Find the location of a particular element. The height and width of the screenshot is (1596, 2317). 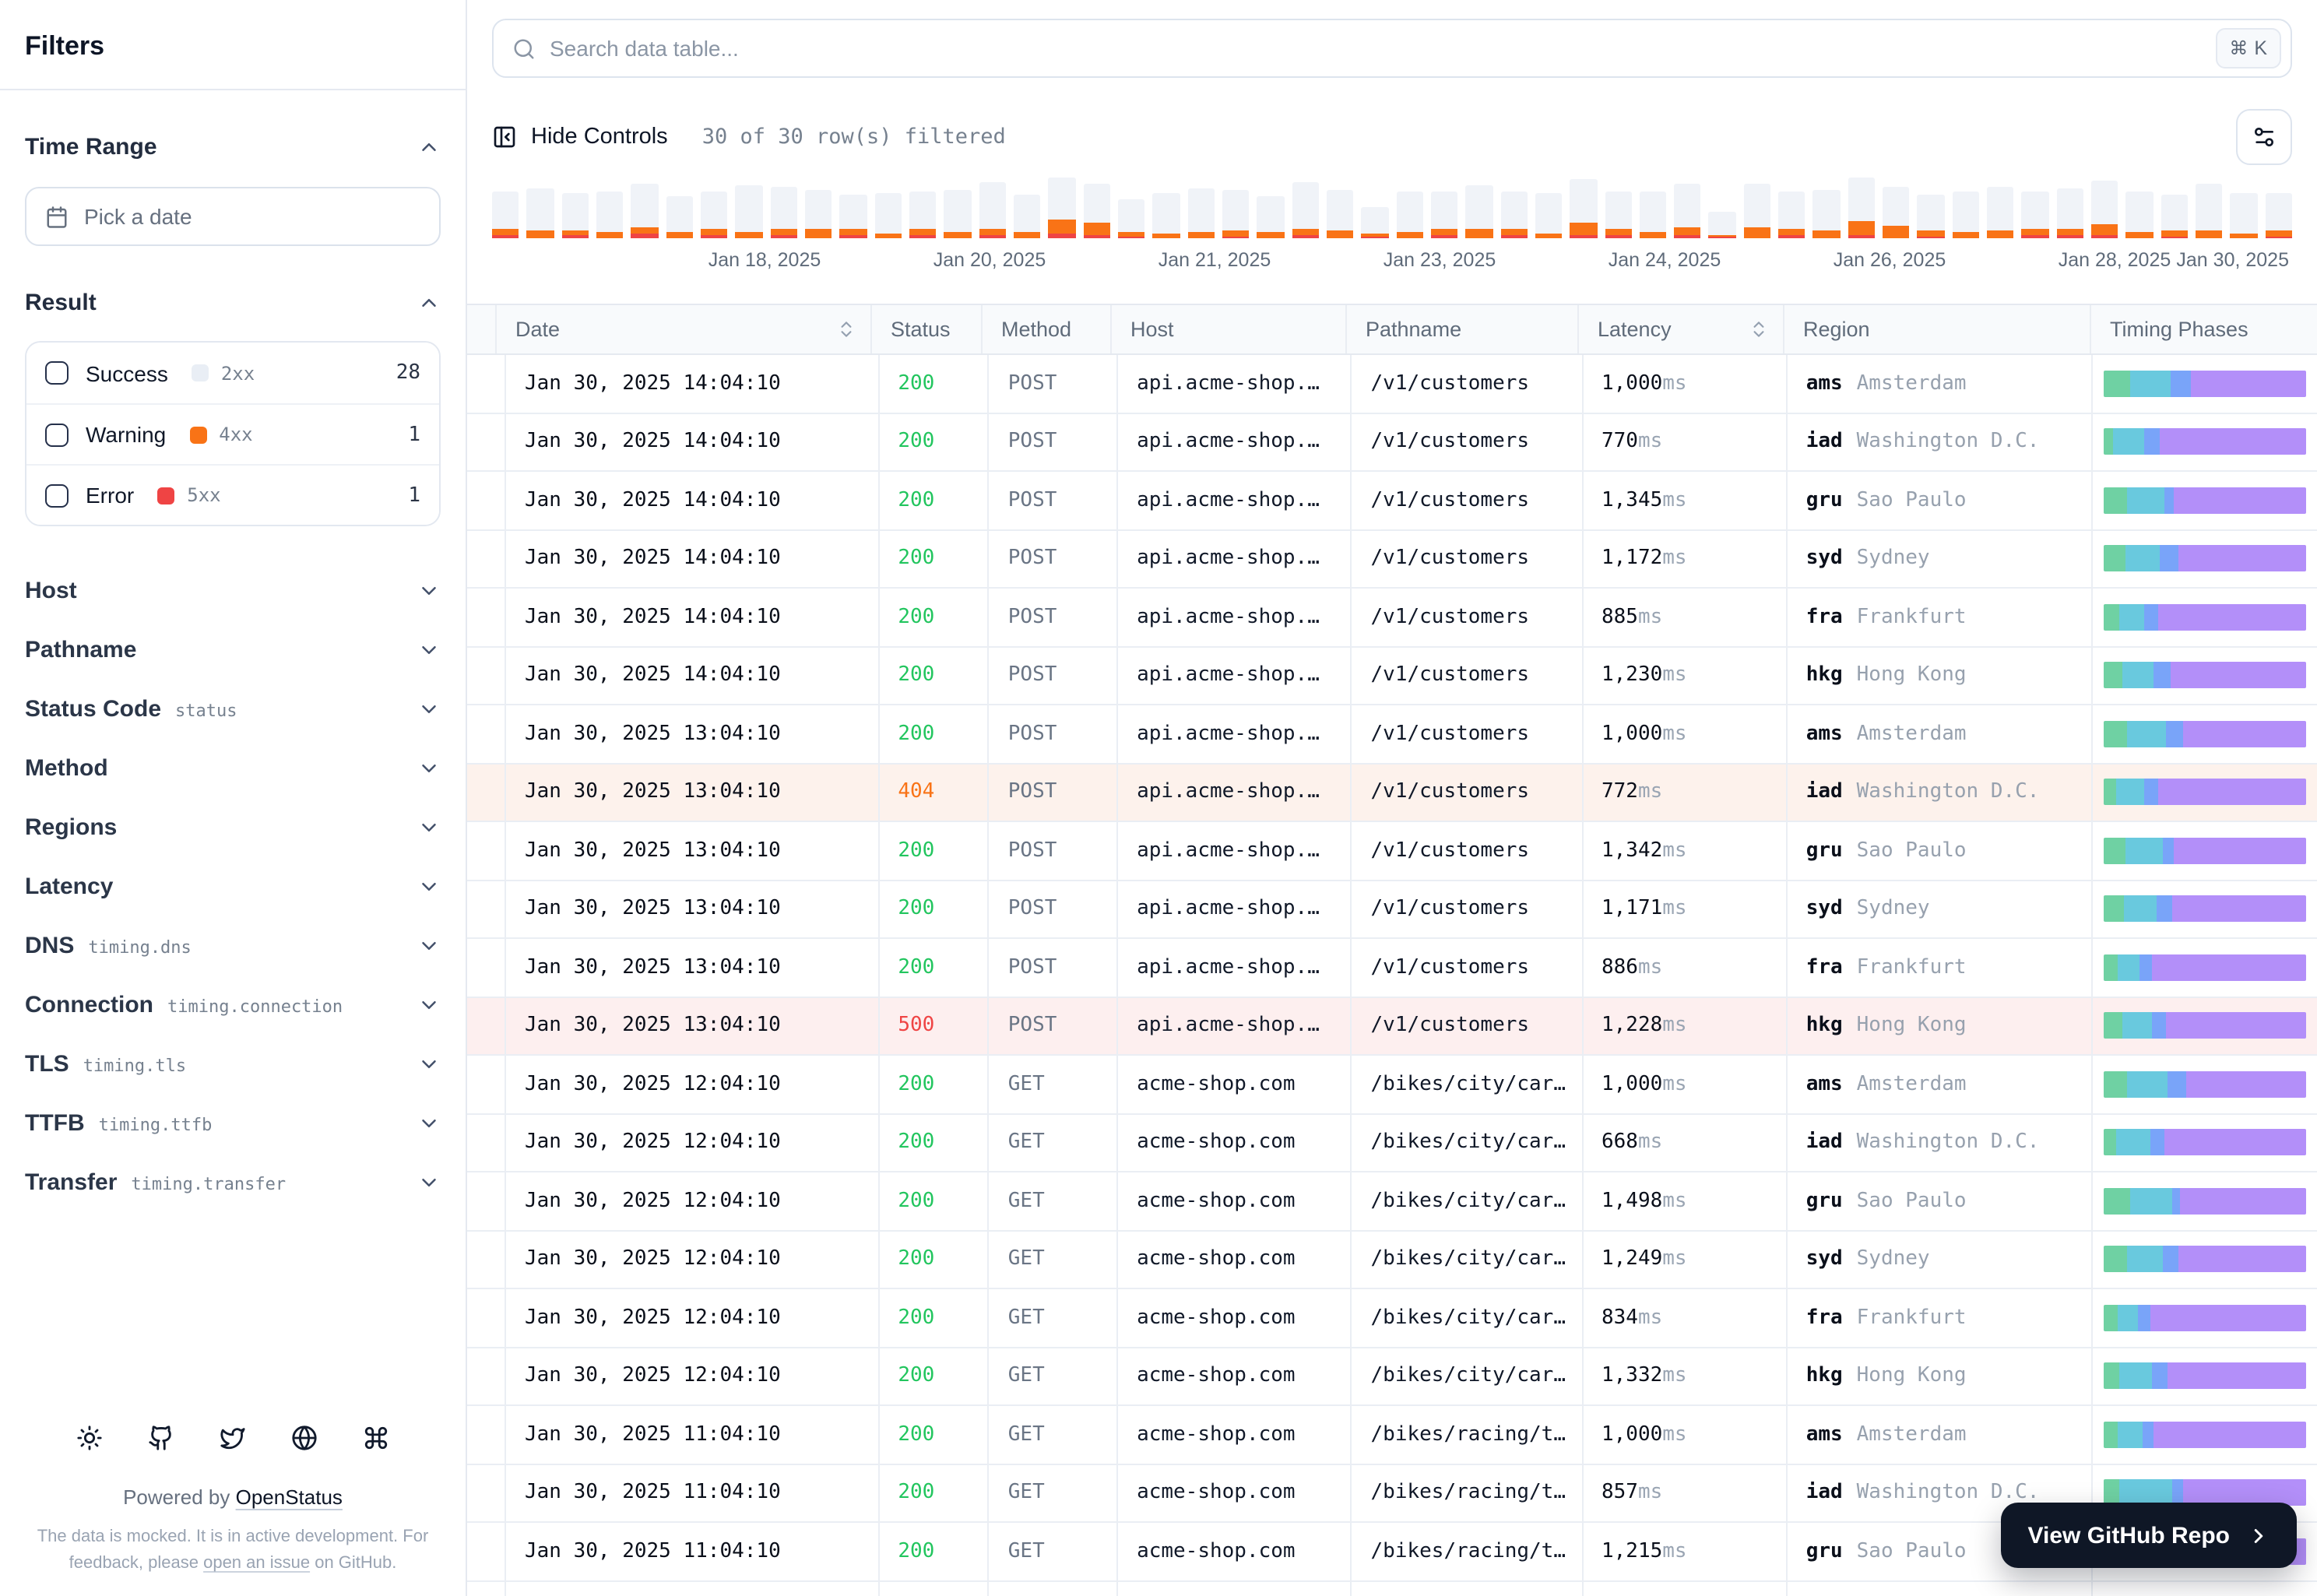

header-date: Date is located at coordinates (684, 329).